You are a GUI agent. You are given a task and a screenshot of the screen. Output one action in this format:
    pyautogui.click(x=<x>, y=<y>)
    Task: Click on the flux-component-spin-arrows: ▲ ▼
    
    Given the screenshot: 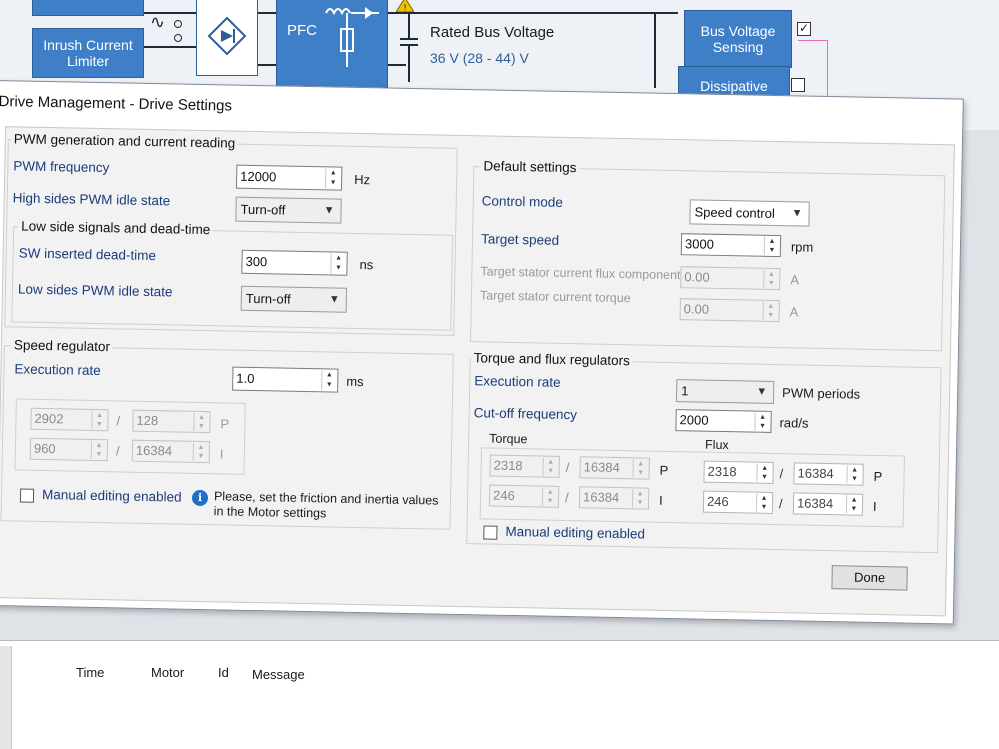 What is the action you would take?
    pyautogui.click(x=771, y=279)
    